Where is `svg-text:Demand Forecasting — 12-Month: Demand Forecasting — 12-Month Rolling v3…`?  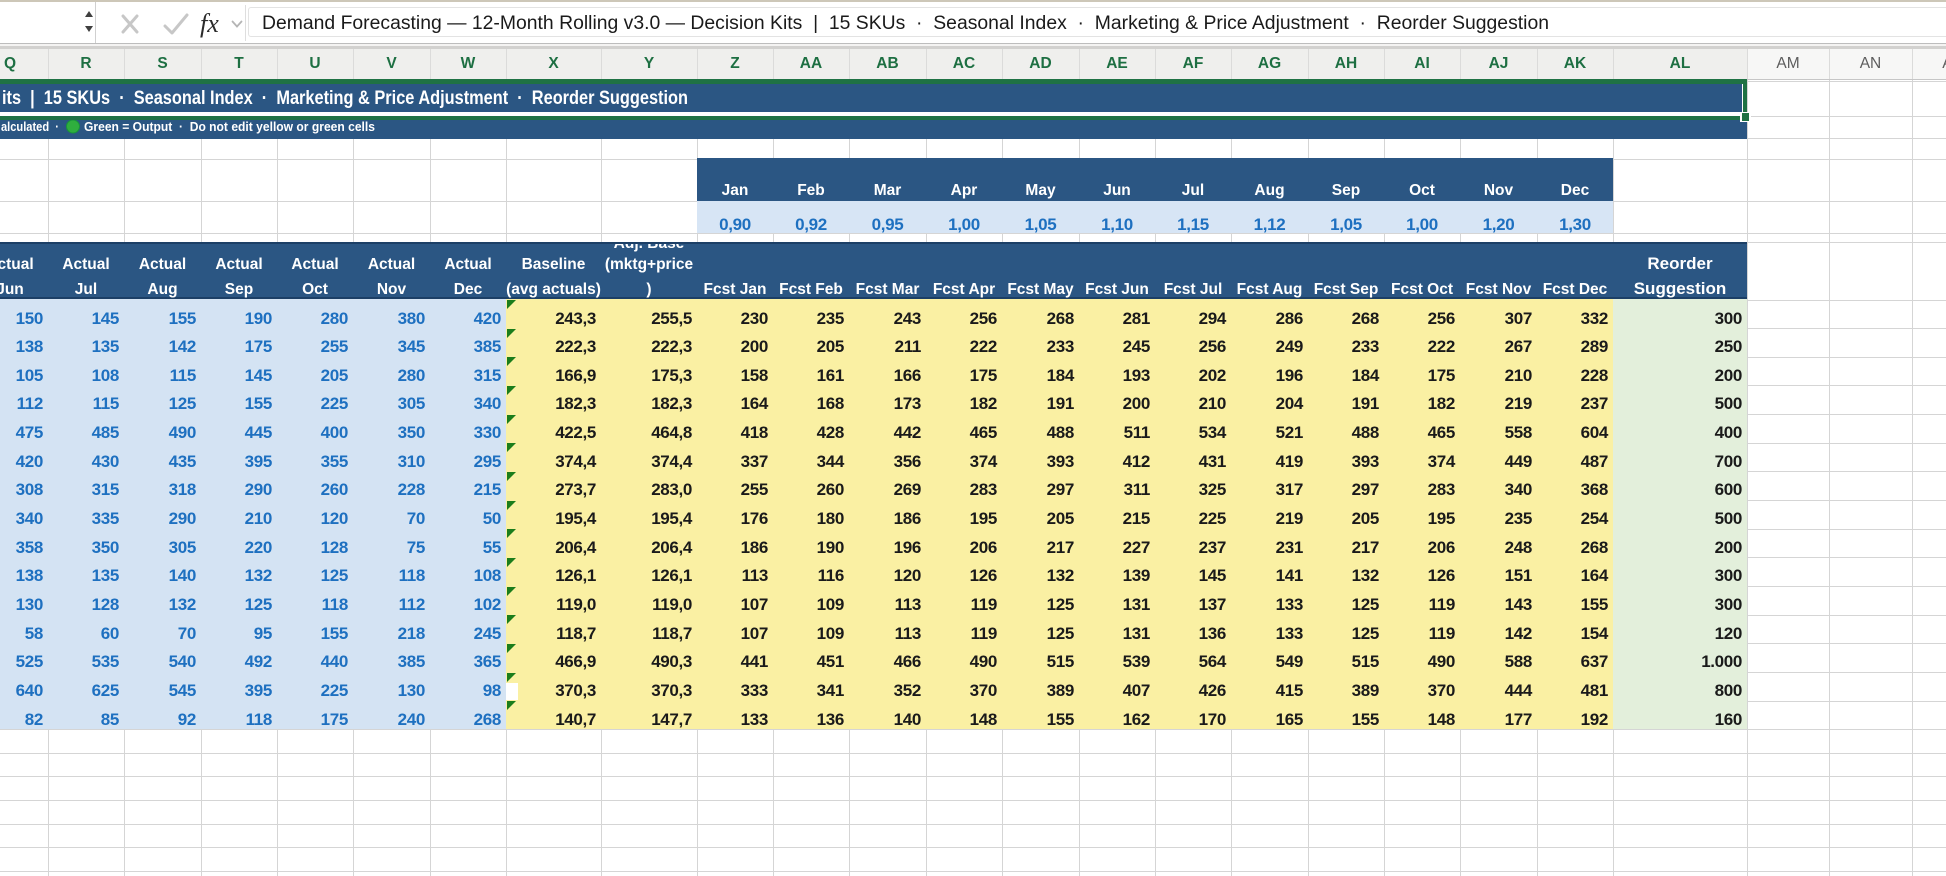
svg-text:Demand Forecasting — 12-Month: Demand Forecasting — 12-Month Rolling v3… is located at coordinates (905, 23).